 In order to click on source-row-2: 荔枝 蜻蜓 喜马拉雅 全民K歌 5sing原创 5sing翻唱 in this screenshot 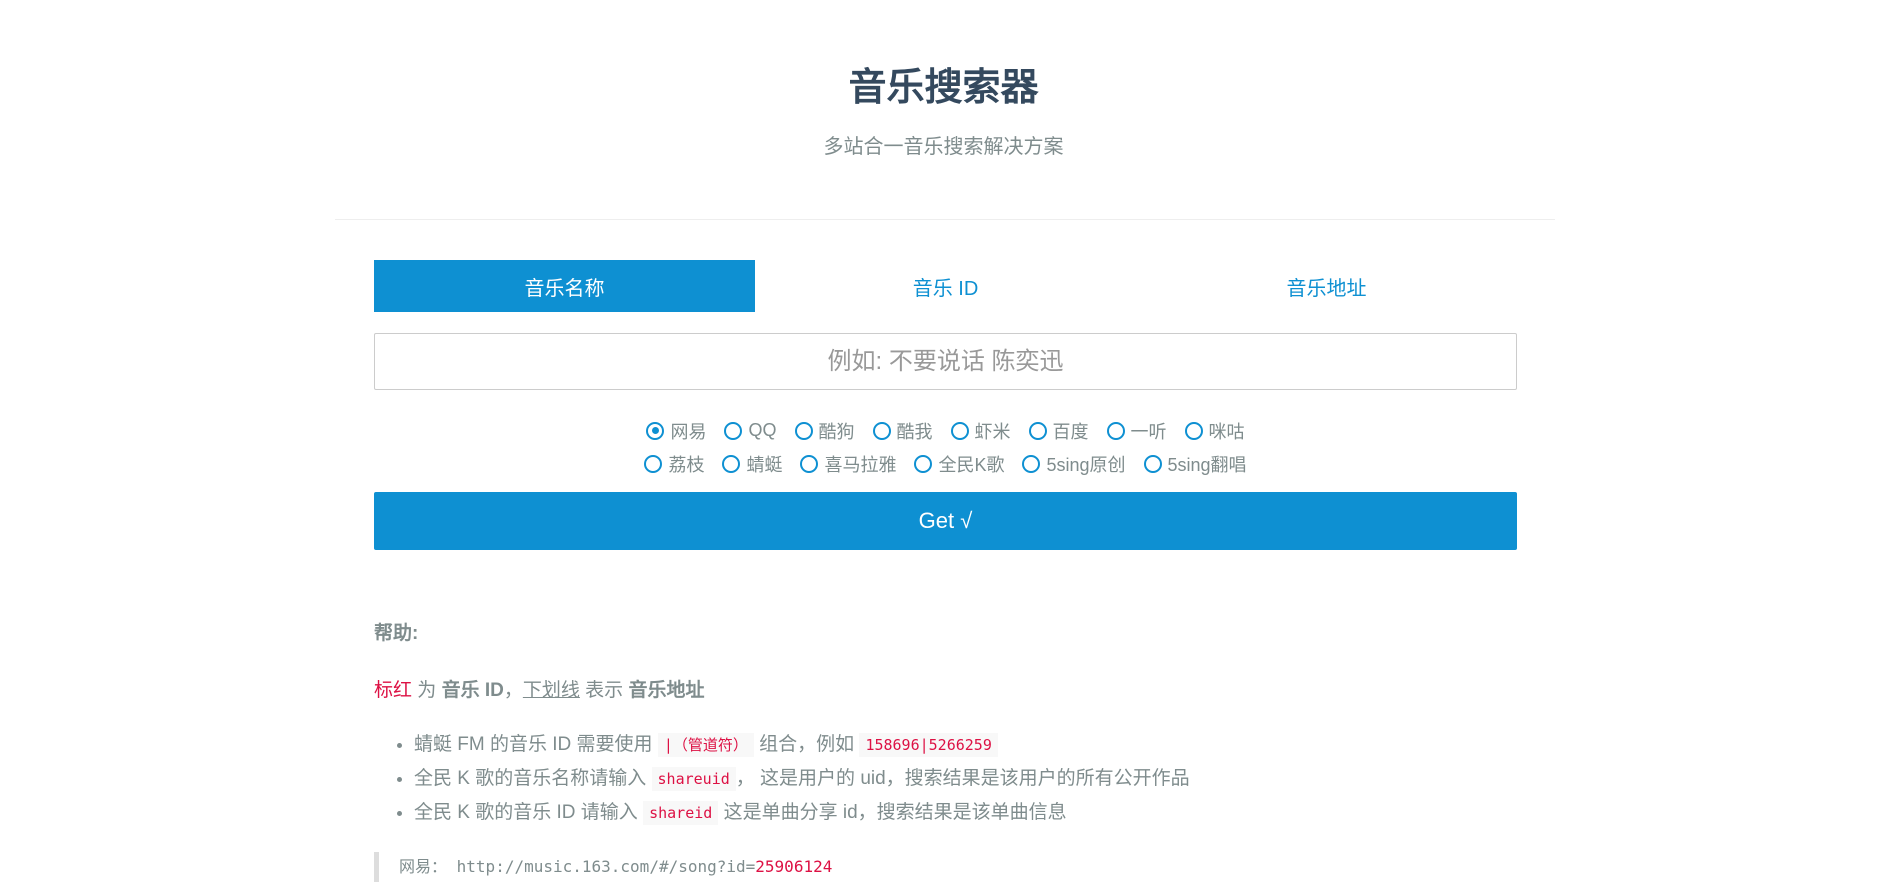, I will do `click(945, 463)`.